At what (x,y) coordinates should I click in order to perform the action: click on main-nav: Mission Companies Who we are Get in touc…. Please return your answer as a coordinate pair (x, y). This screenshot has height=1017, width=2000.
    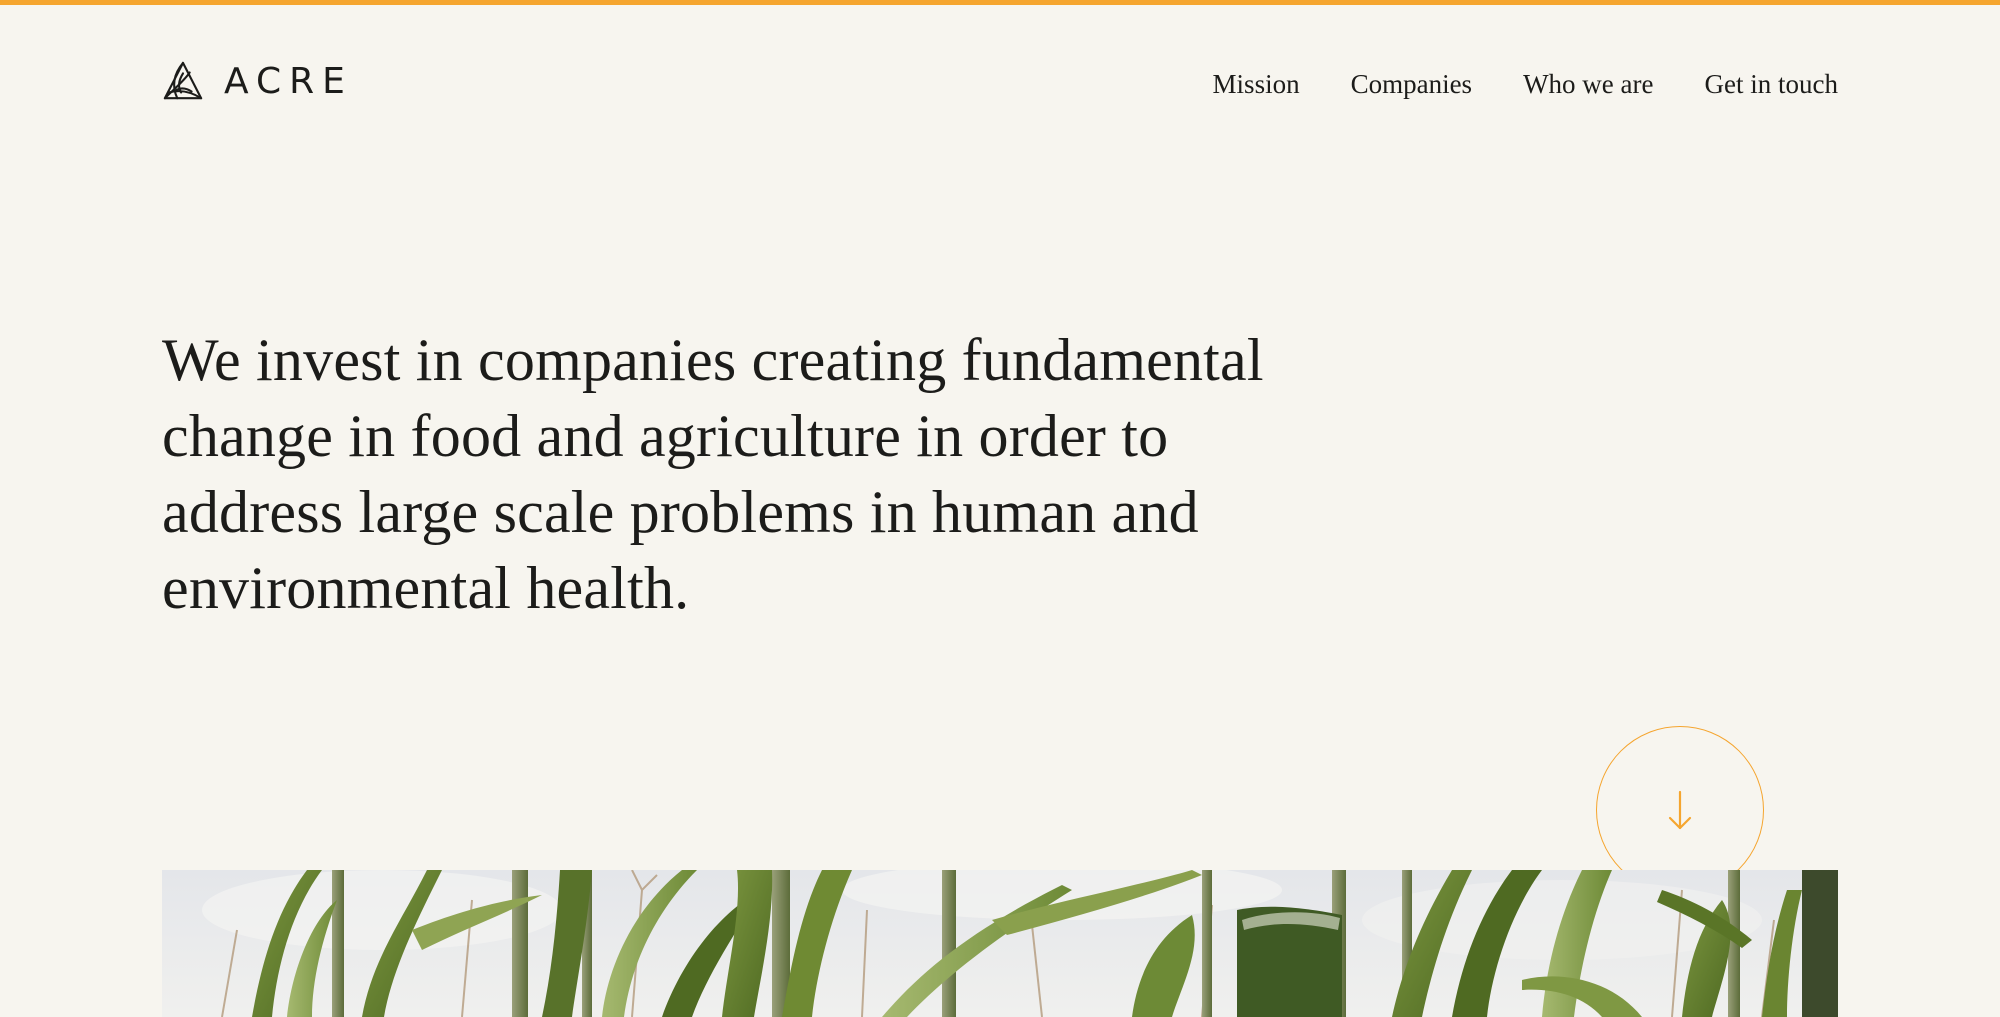
    Looking at the image, I should click on (1525, 84).